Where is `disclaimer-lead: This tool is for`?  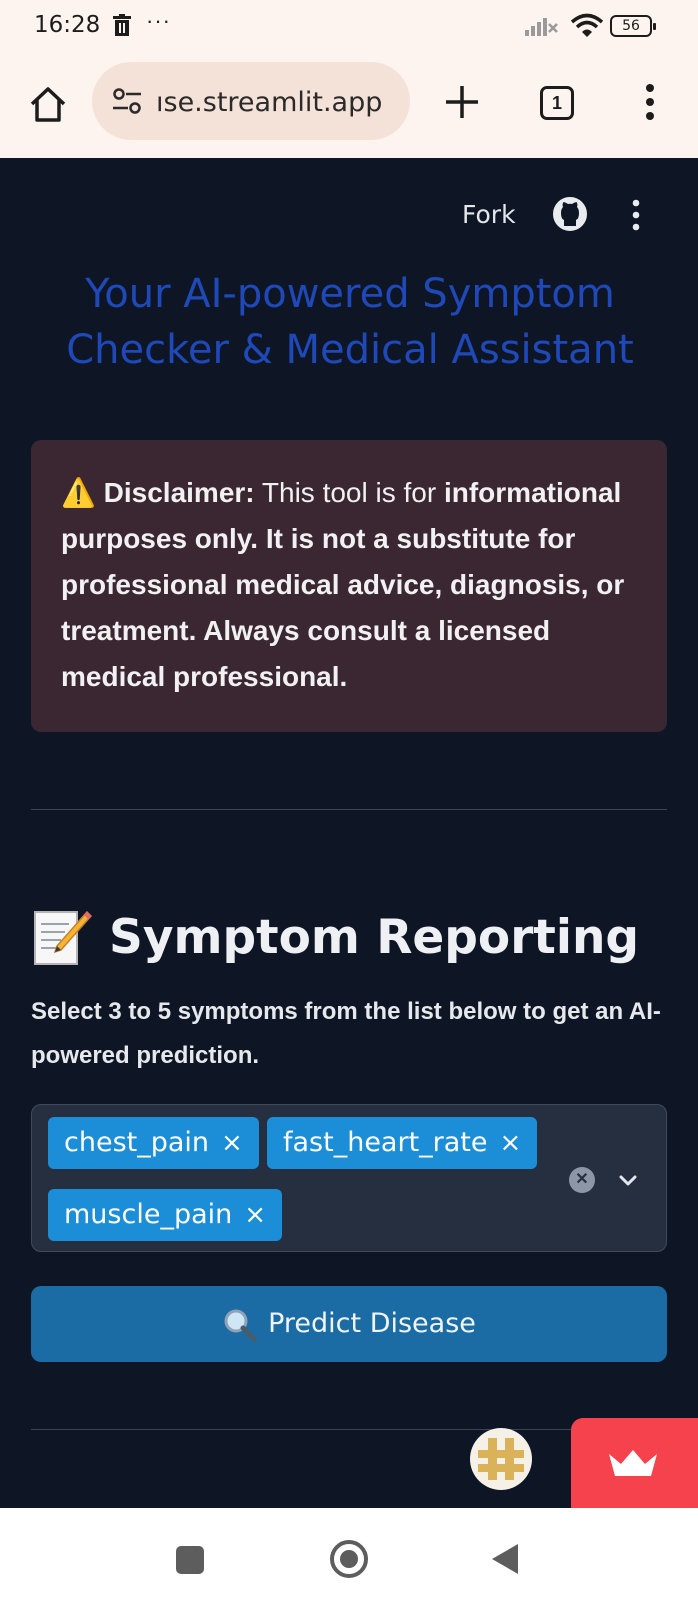
disclaimer-lead: This tool is for is located at coordinates (349, 492).